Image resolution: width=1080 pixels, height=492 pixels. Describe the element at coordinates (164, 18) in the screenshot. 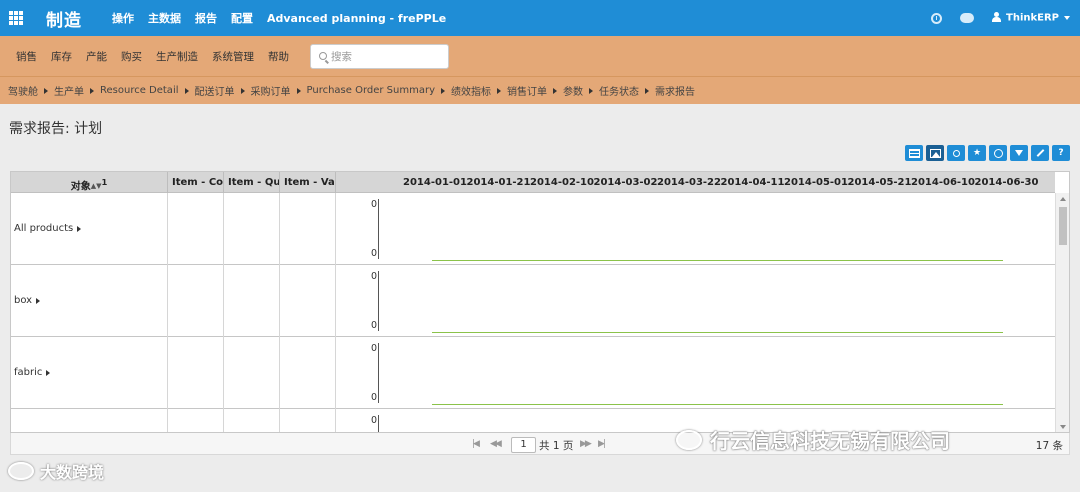

I see `top-menu-master-data: 主数据` at that location.